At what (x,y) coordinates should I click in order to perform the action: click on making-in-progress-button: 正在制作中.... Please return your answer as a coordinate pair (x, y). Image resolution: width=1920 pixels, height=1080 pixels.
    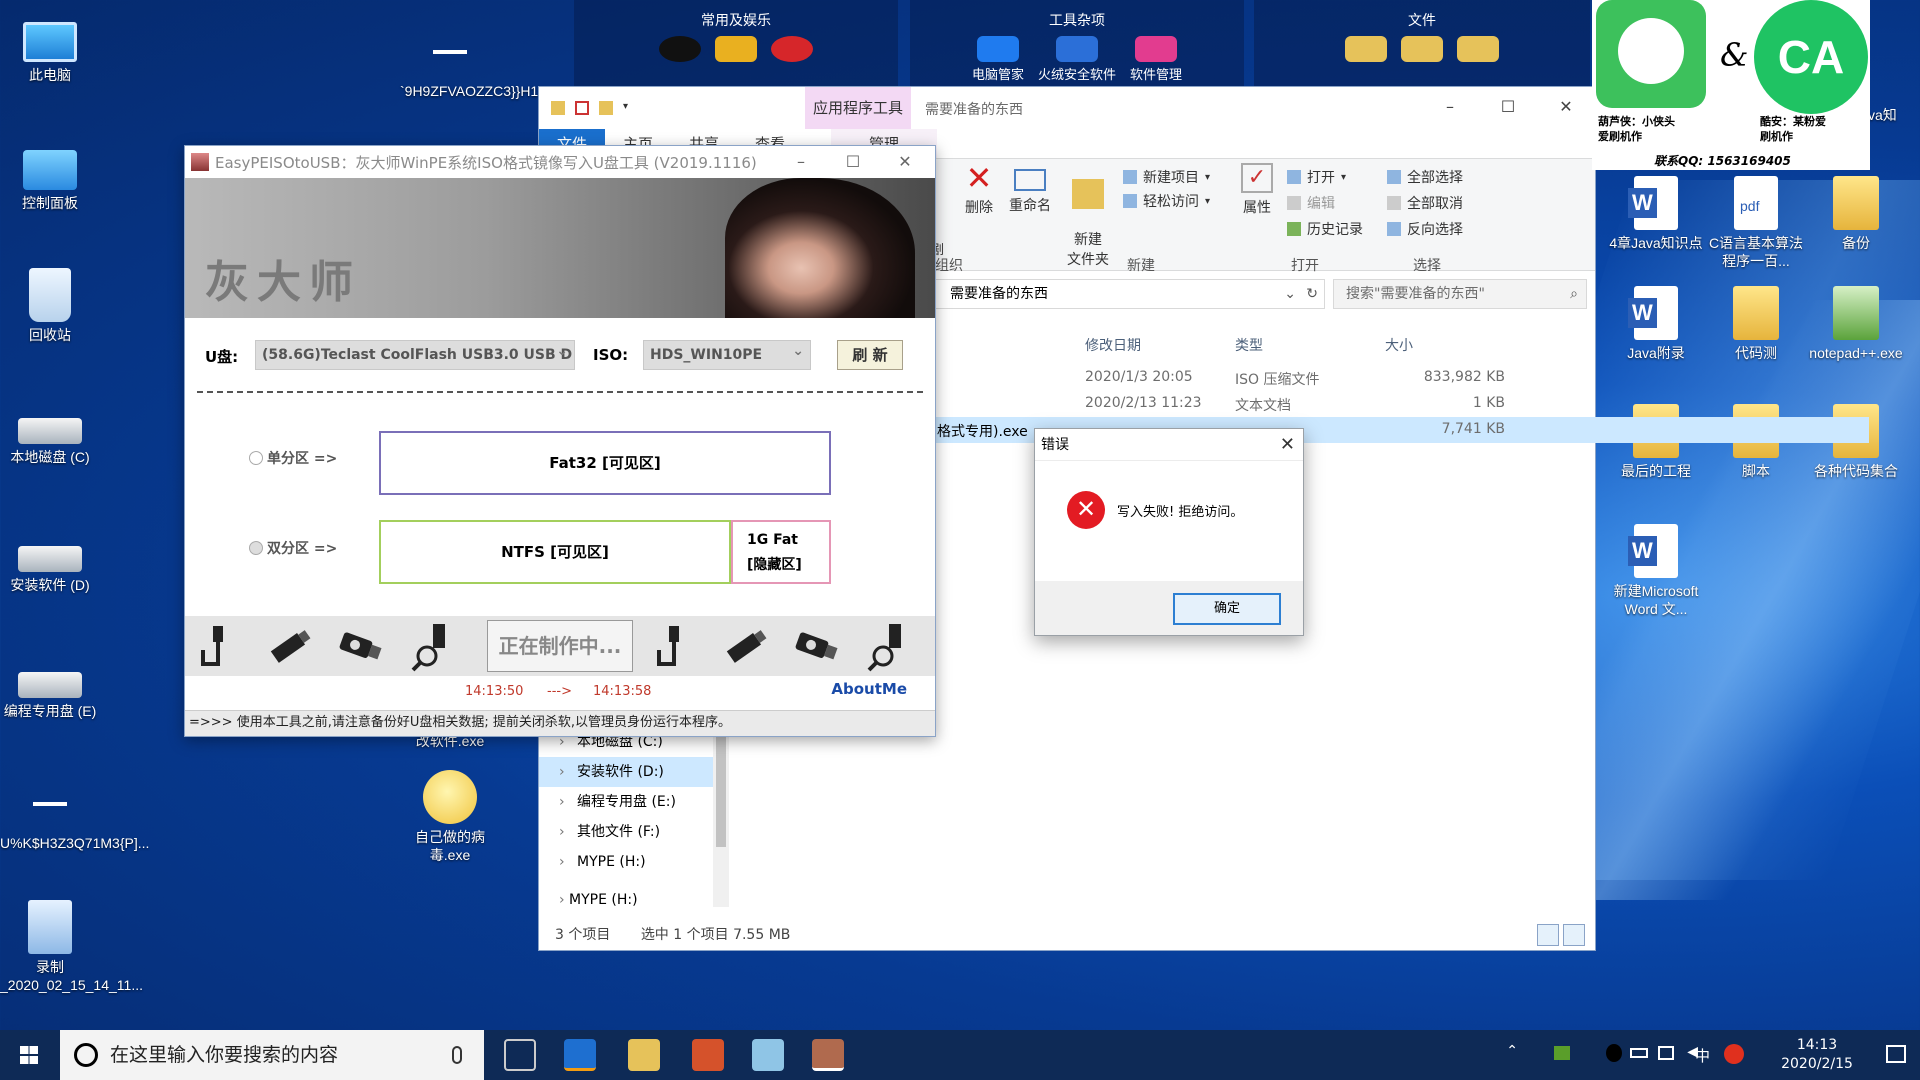
    Looking at the image, I should click on (560, 646).